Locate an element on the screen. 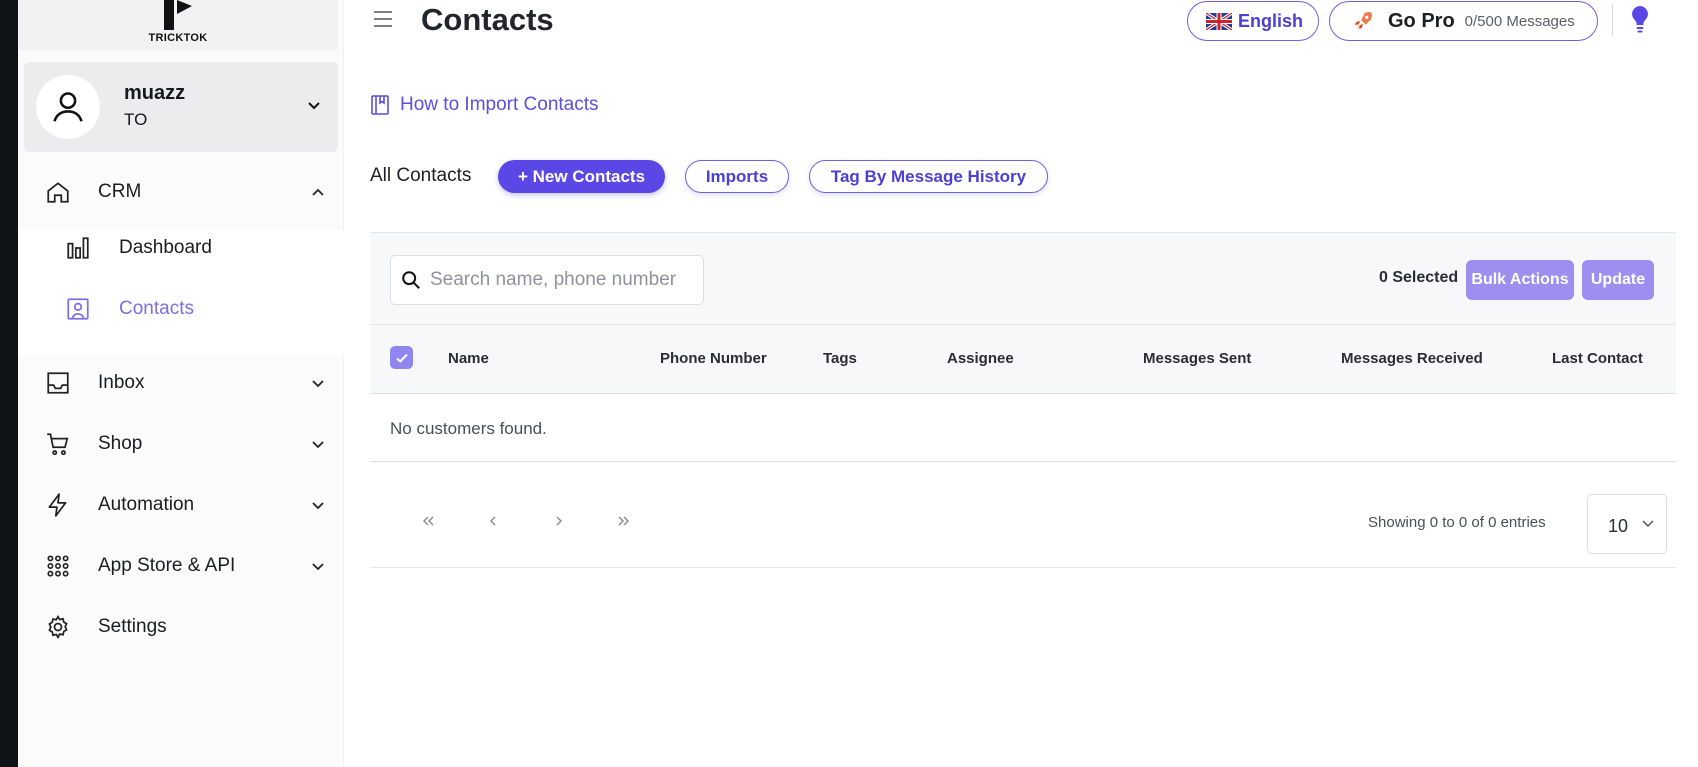 Image resolution: width=1698 pixels, height=767 pixels. rocket-icon is located at coordinates (1363, 21).